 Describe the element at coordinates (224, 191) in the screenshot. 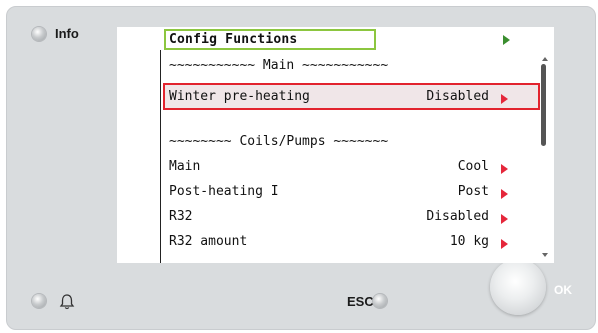

I see `menu-item-label: Post-heating I` at that location.